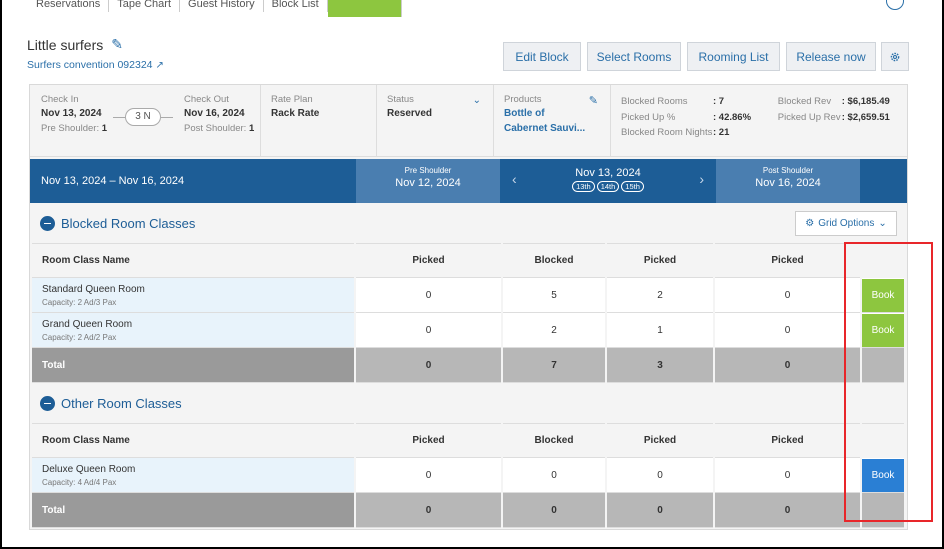 The image size is (944, 549). I want to click on tab-block-list: Block List, so click(296, 6).